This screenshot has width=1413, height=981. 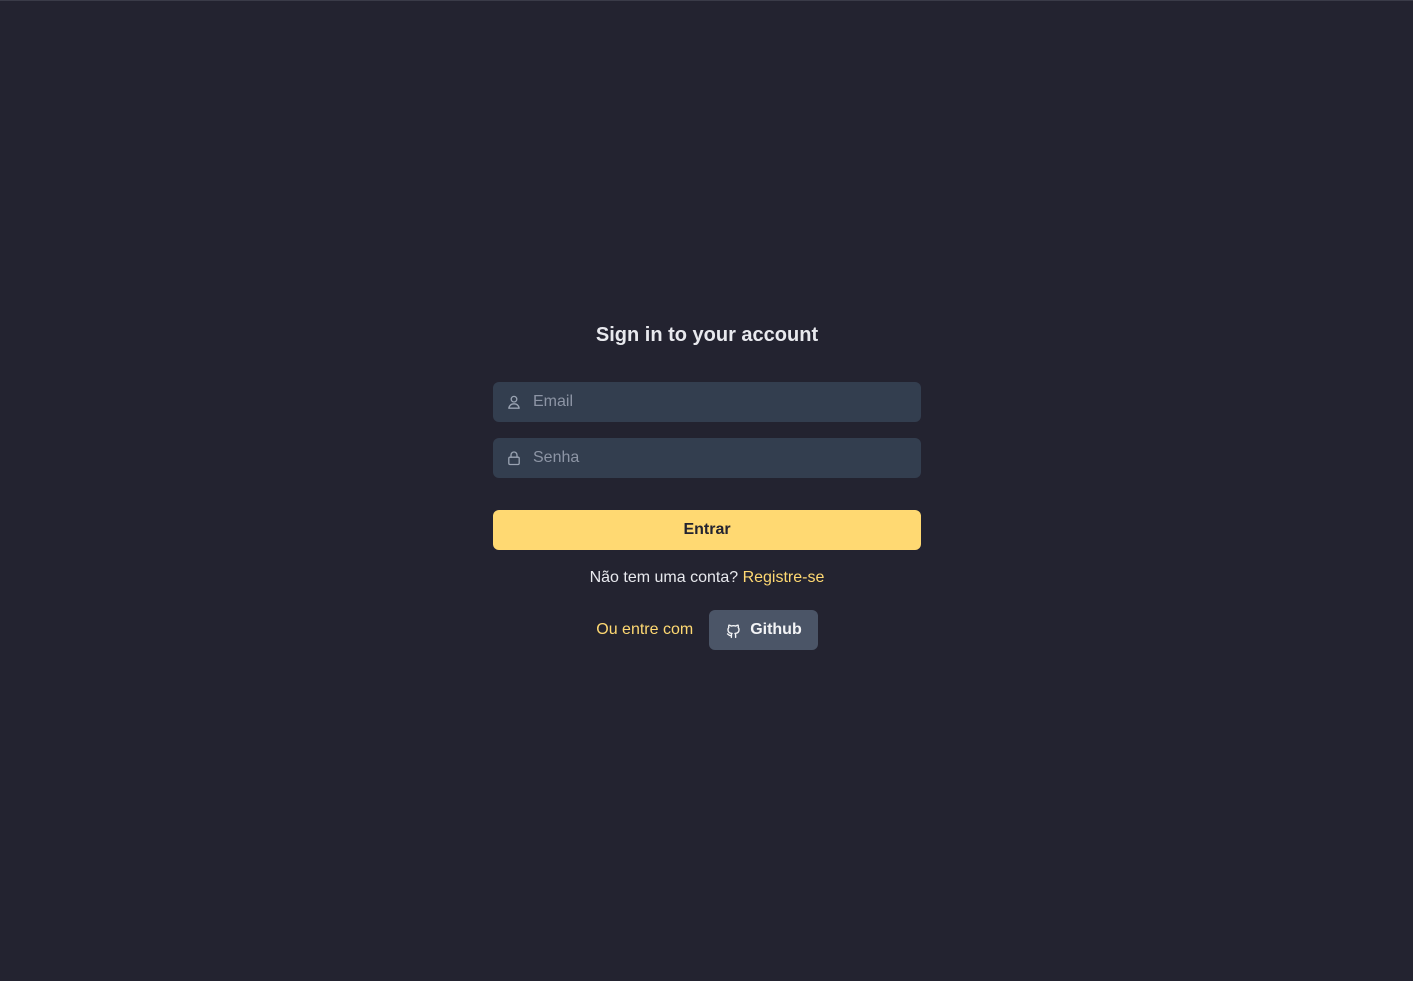 What do you see at coordinates (733, 630) in the screenshot?
I see `github-icon` at bounding box center [733, 630].